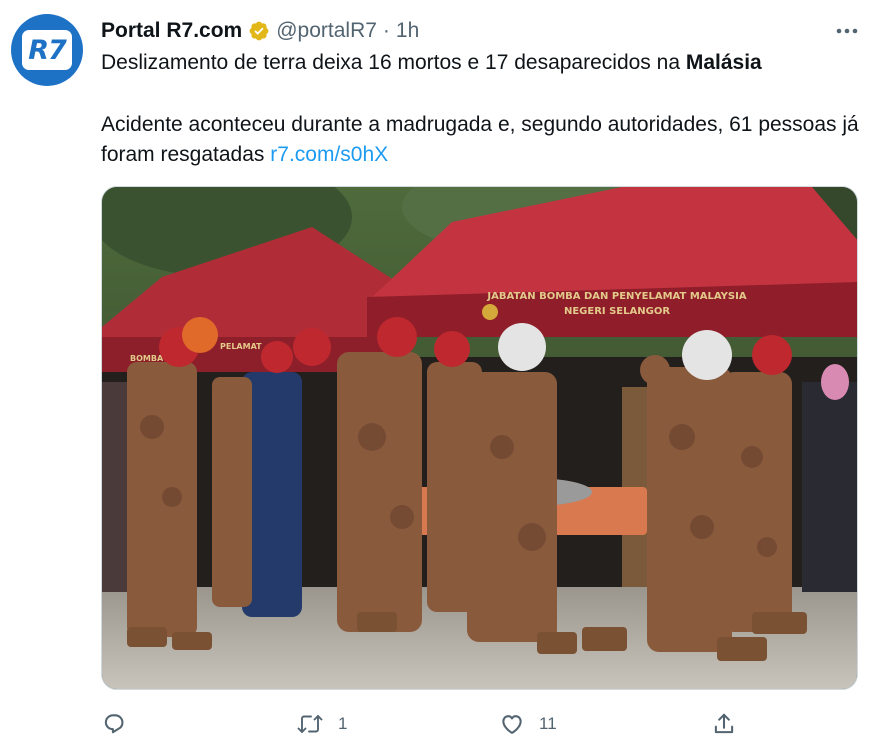 The width and height of the screenshot is (883, 744). I want to click on retweet-icon, so click(310, 724).